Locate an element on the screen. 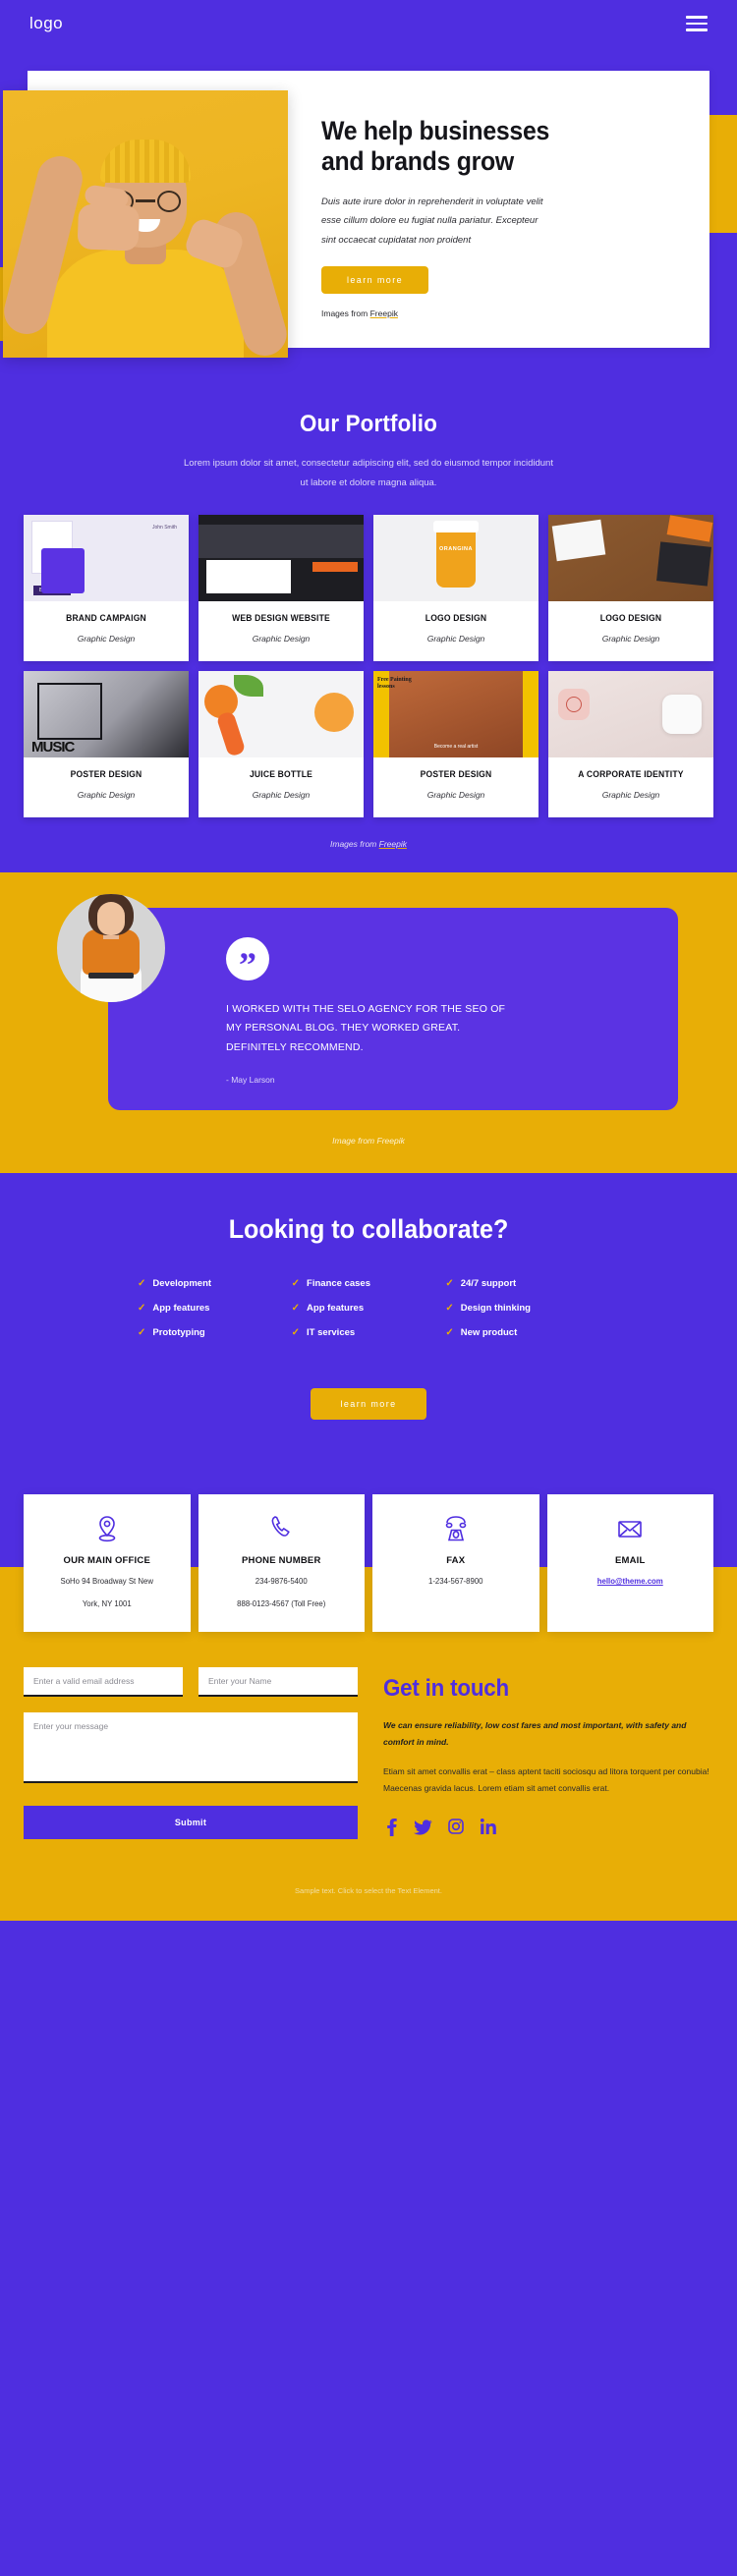 The image size is (737, 2576). hero-image-credit: Images from Freepik is located at coordinates (498, 313).